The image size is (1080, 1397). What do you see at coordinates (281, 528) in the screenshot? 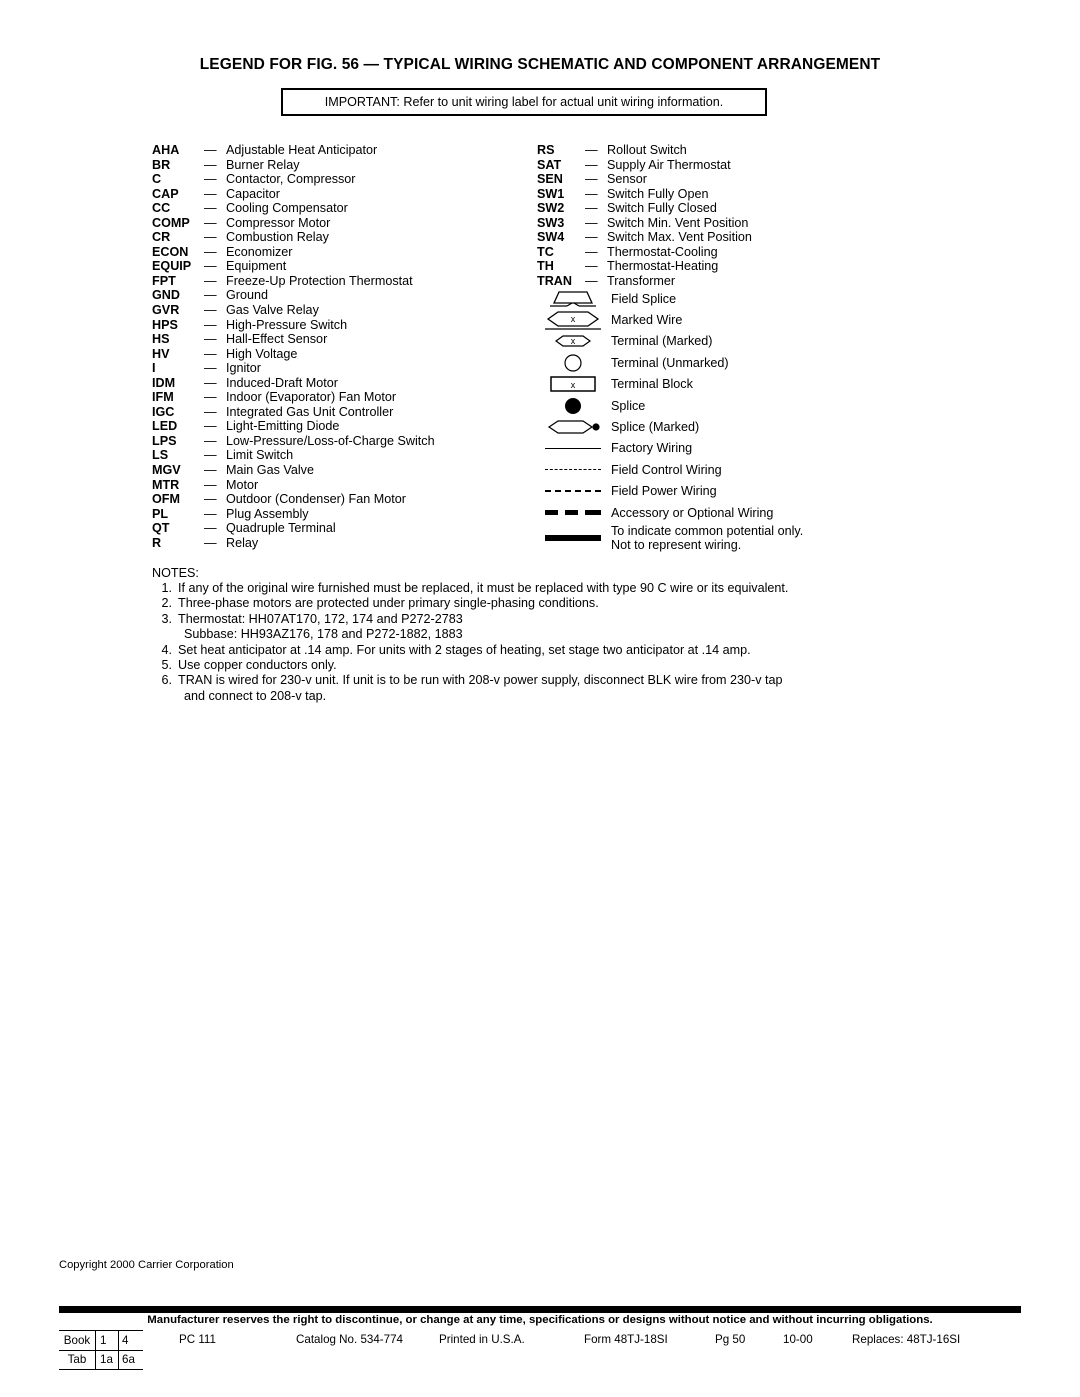
I see `legend-description: Quadruple Terminal` at bounding box center [281, 528].